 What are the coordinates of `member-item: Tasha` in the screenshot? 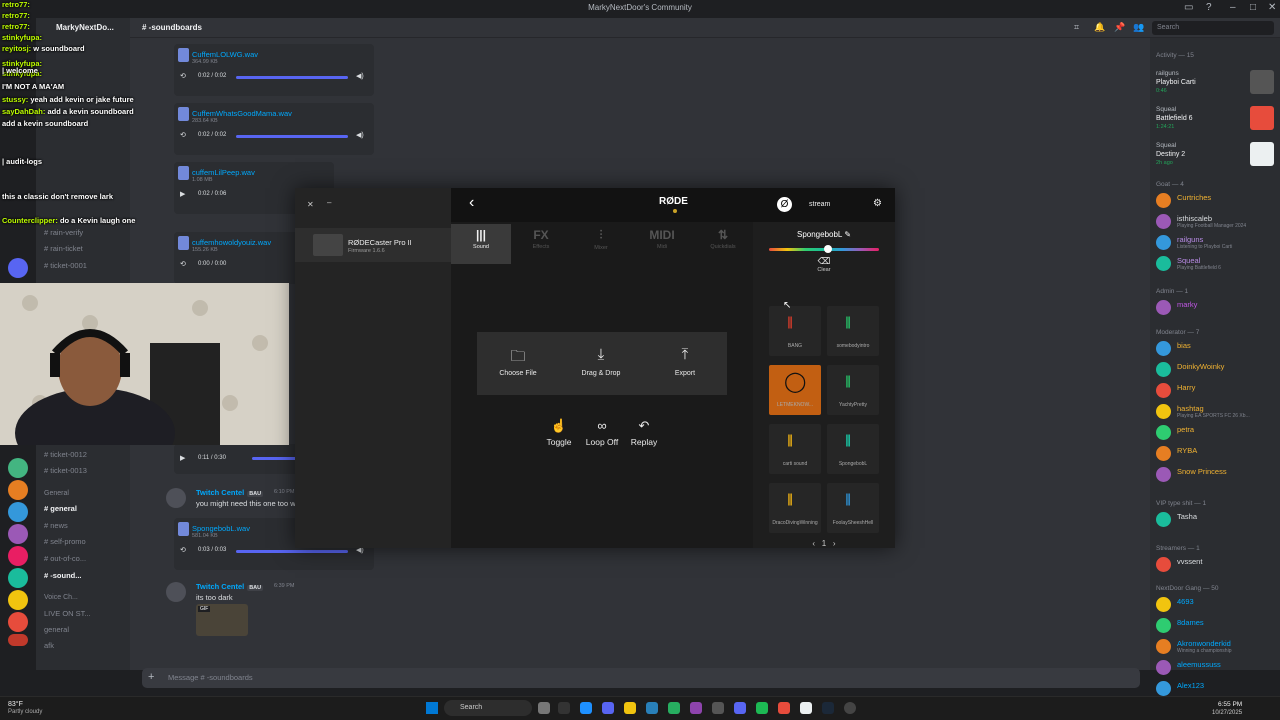 It's located at (1217, 520).